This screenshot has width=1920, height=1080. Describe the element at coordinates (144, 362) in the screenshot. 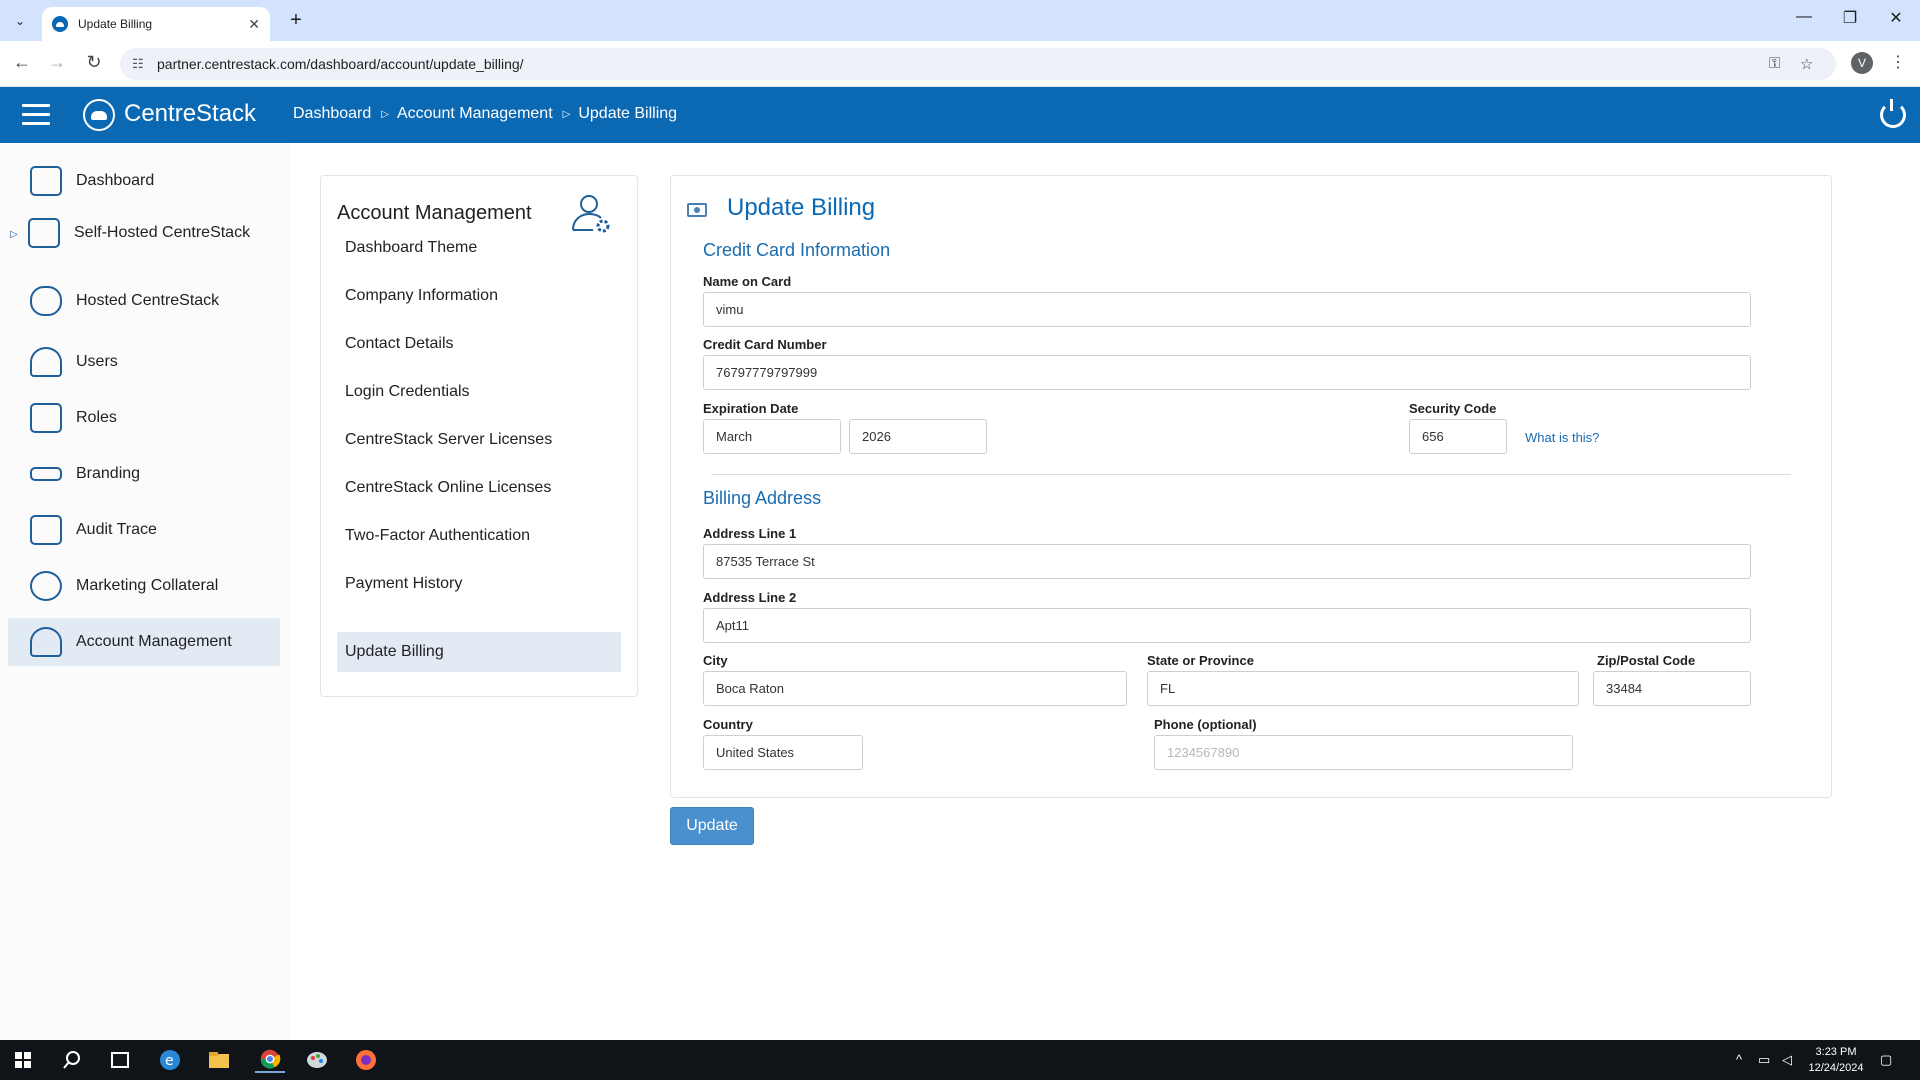

I see `sidebar-item-users: Users` at that location.